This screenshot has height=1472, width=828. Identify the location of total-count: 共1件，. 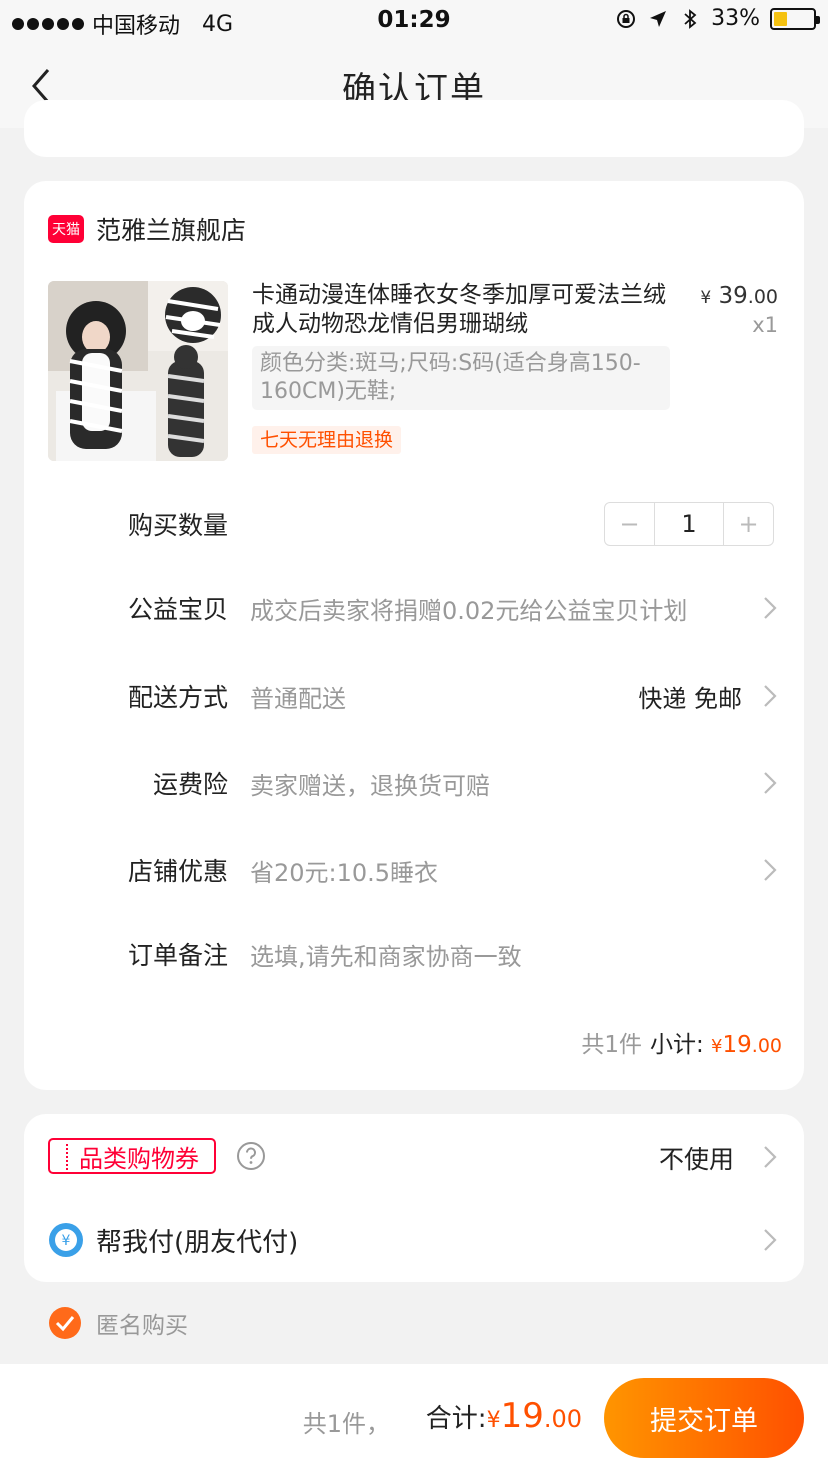
(346, 1424).